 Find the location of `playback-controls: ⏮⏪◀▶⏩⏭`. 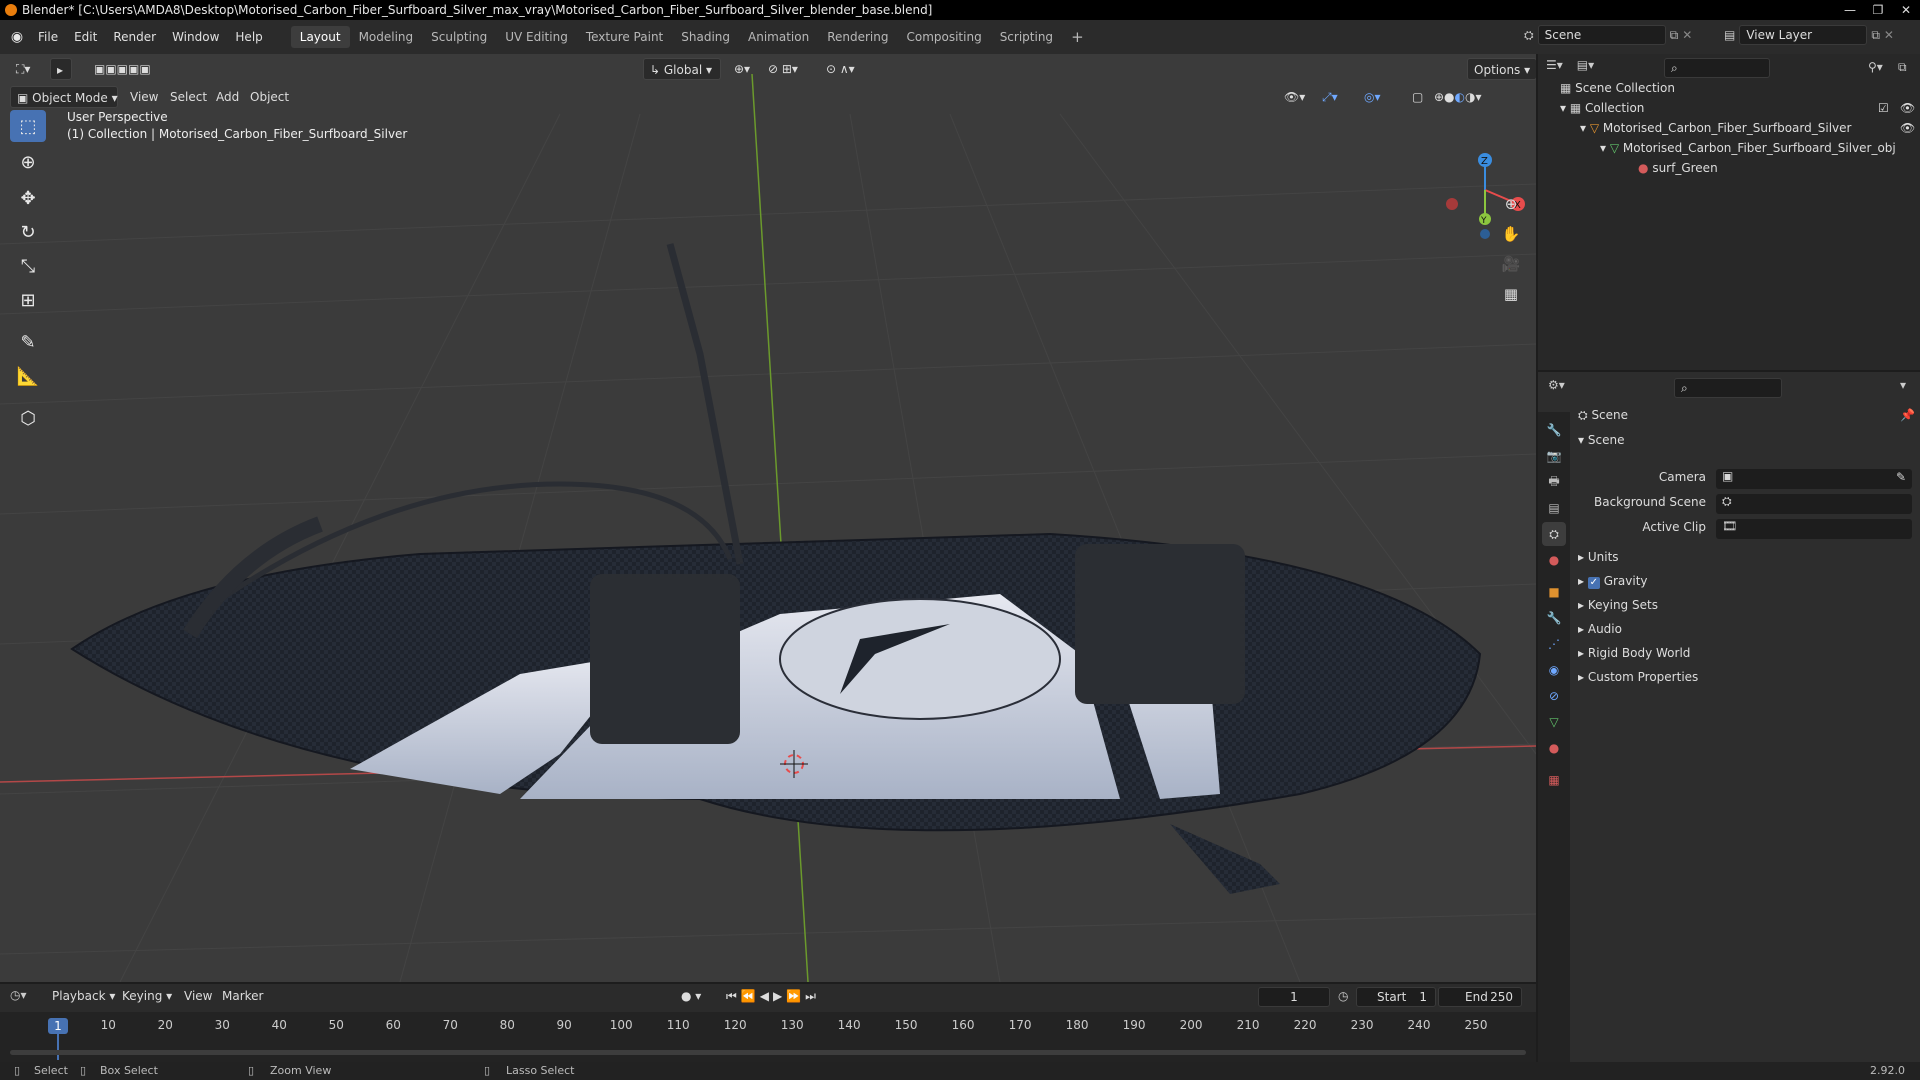

playback-controls: ⏮⏪◀▶⏩⏭ is located at coordinates (773, 996).